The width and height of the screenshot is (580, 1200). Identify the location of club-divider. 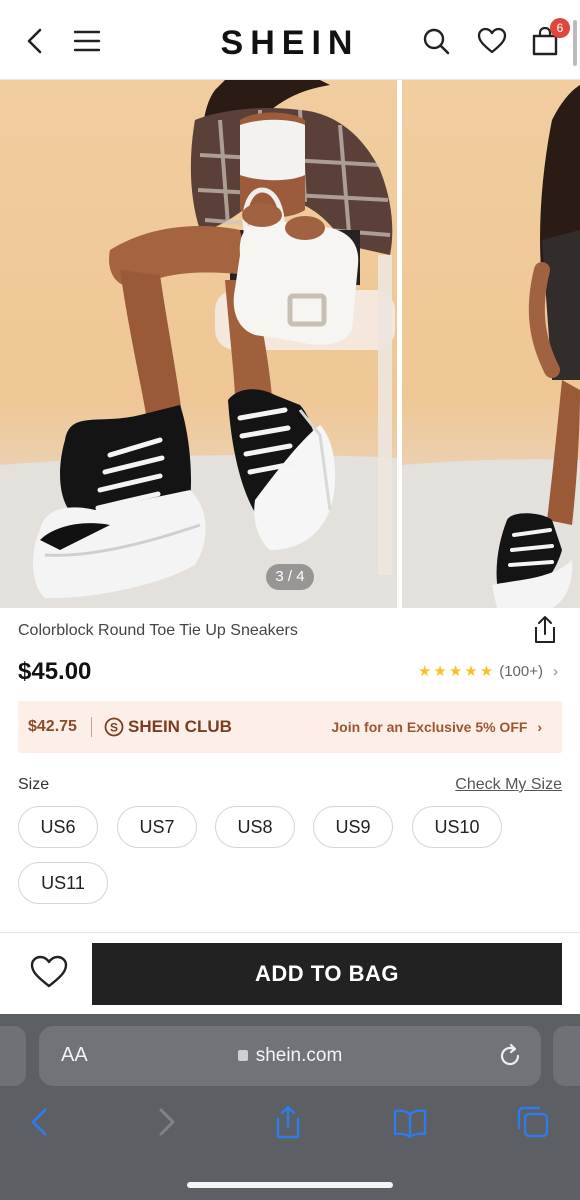
(91, 727).